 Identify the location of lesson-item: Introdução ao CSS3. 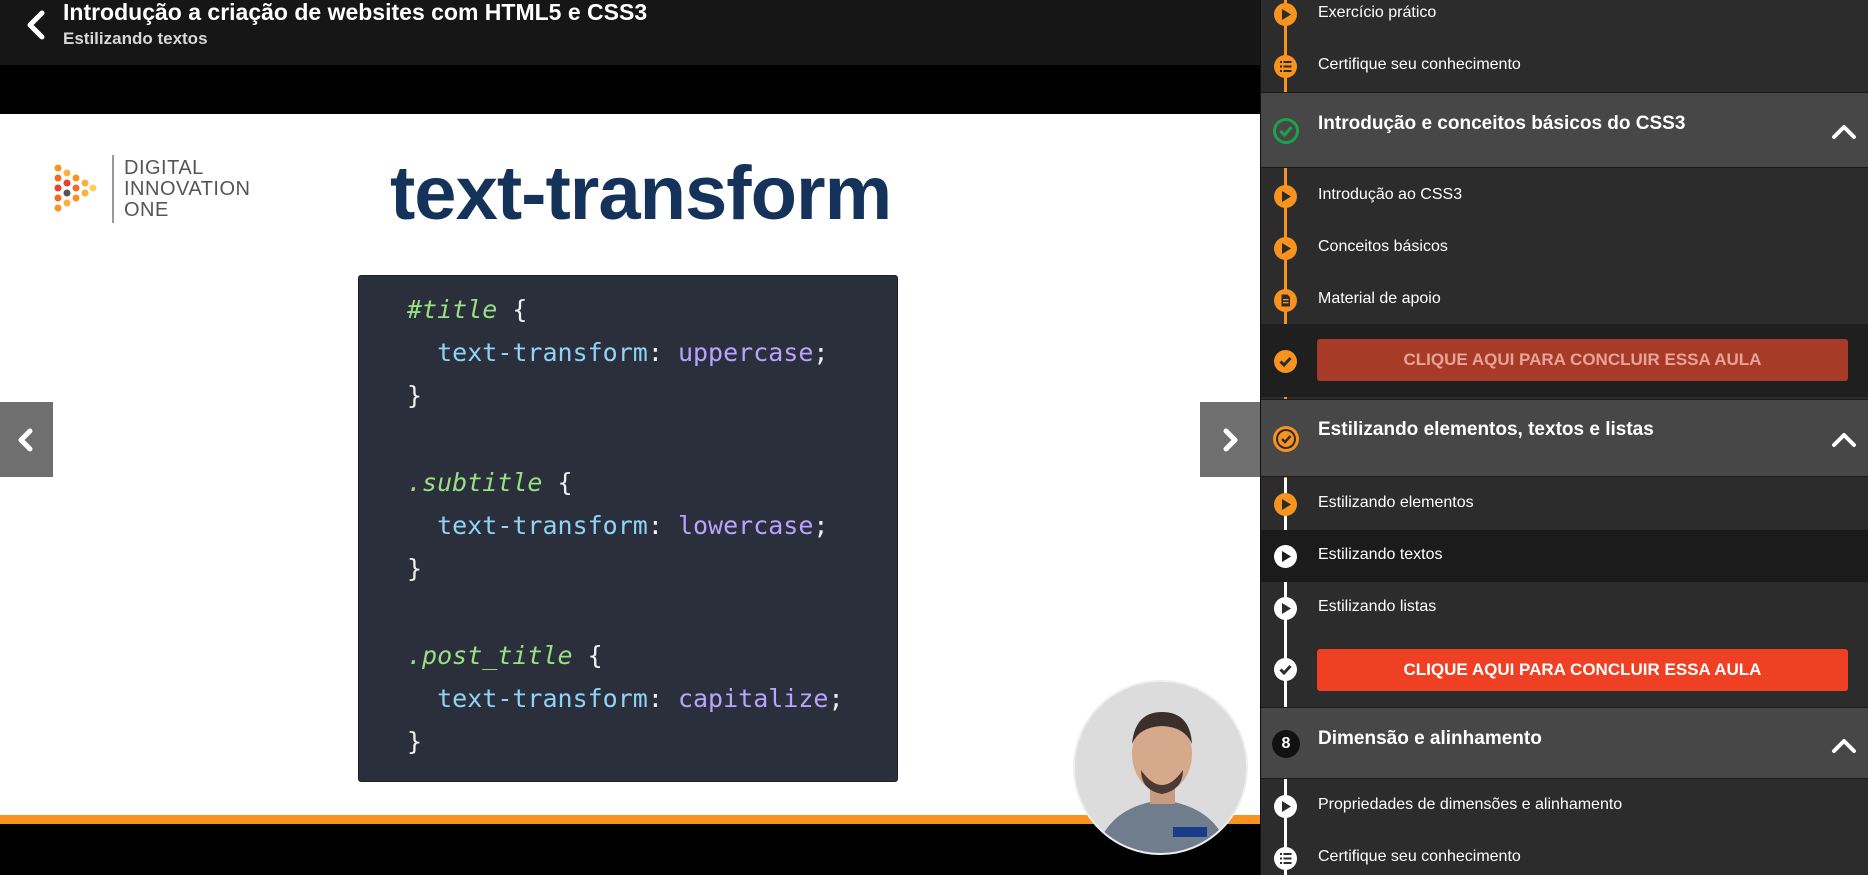
(1564, 196).